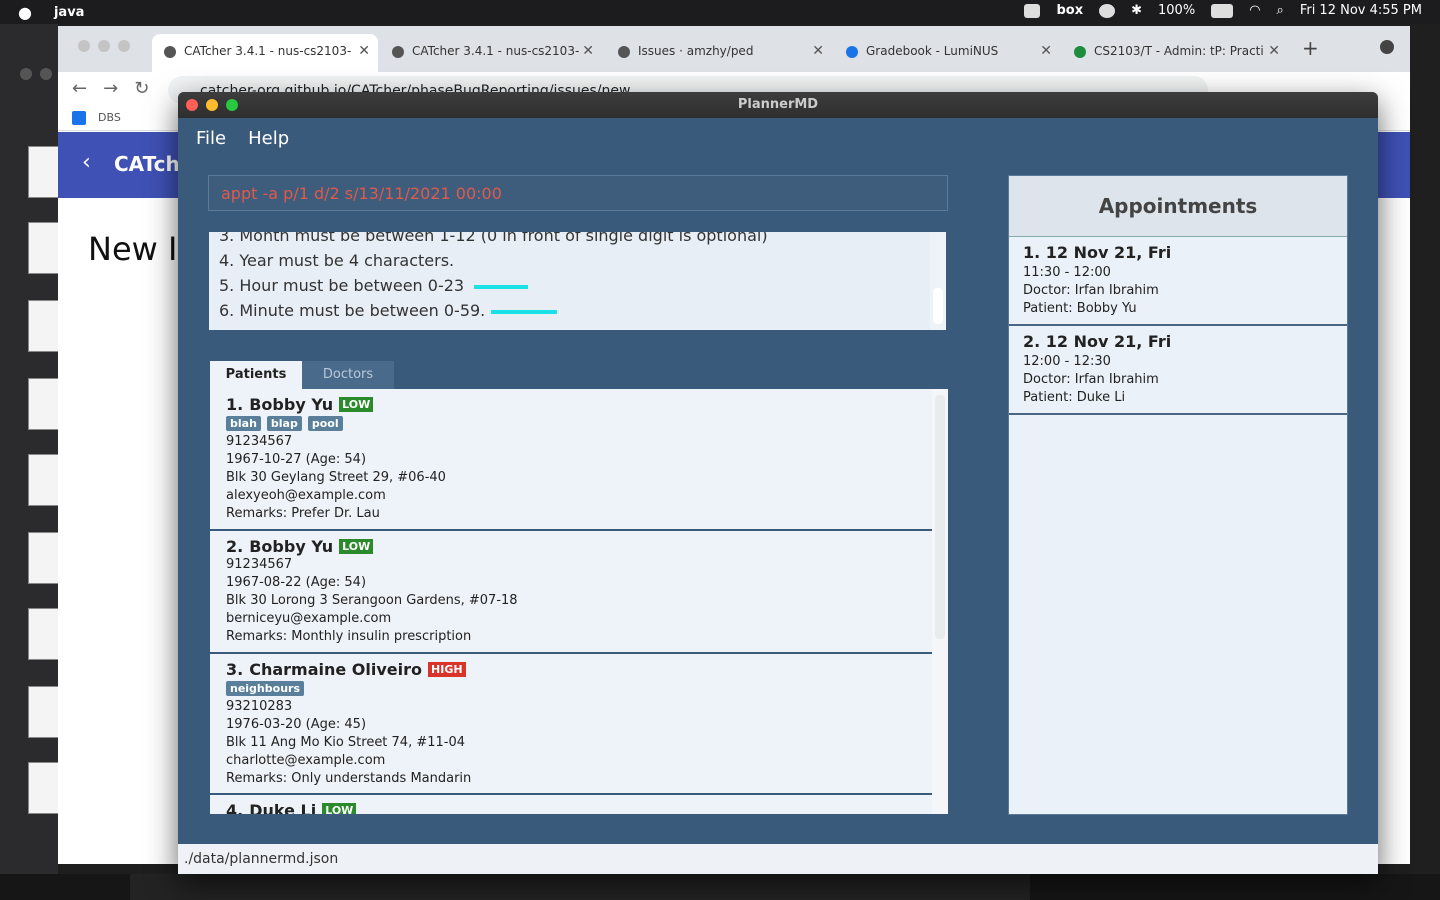 This screenshot has width=1440, height=900. What do you see at coordinates (1425, 449) in the screenshot?
I see `background-window-right` at bounding box center [1425, 449].